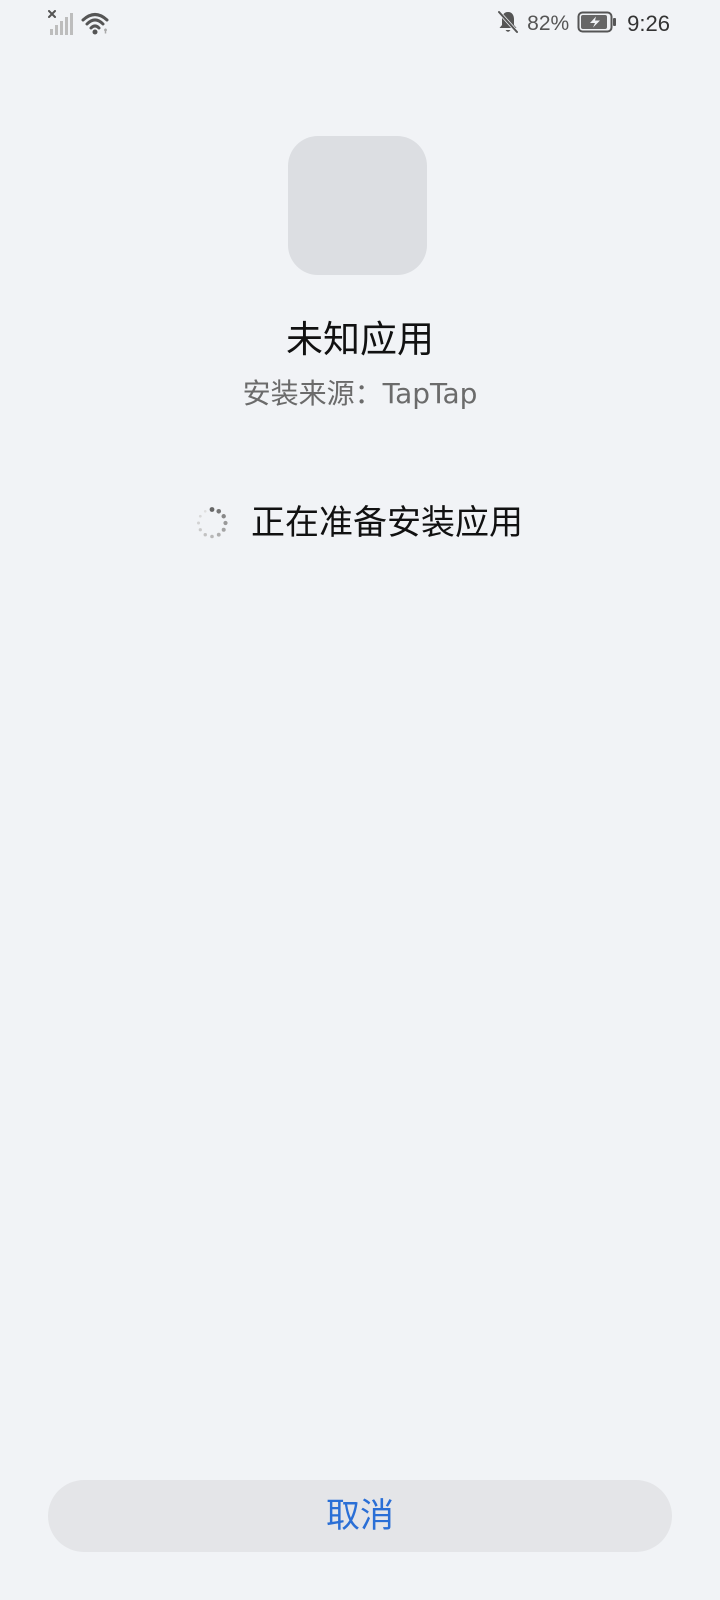  I want to click on install-progress: 正在准备安装应用, so click(360, 523).